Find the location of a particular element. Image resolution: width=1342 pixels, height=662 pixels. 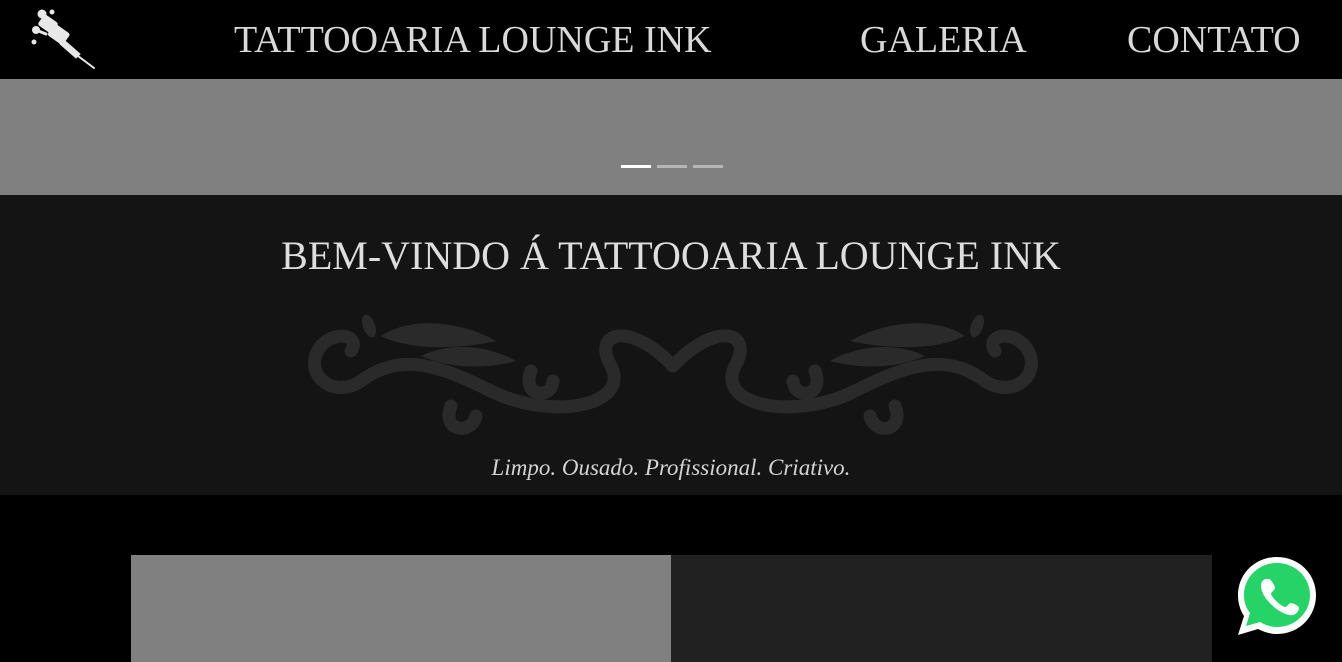

flourish-ornament-icon is located at coordinates (673, 374).